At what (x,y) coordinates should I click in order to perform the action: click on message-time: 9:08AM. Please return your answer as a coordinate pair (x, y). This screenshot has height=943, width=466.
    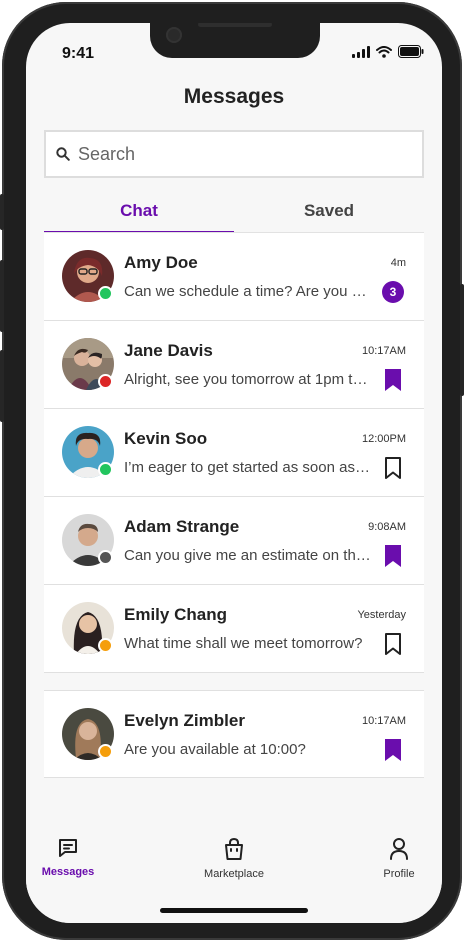
    Looking at the image, I should click on (387, 527).